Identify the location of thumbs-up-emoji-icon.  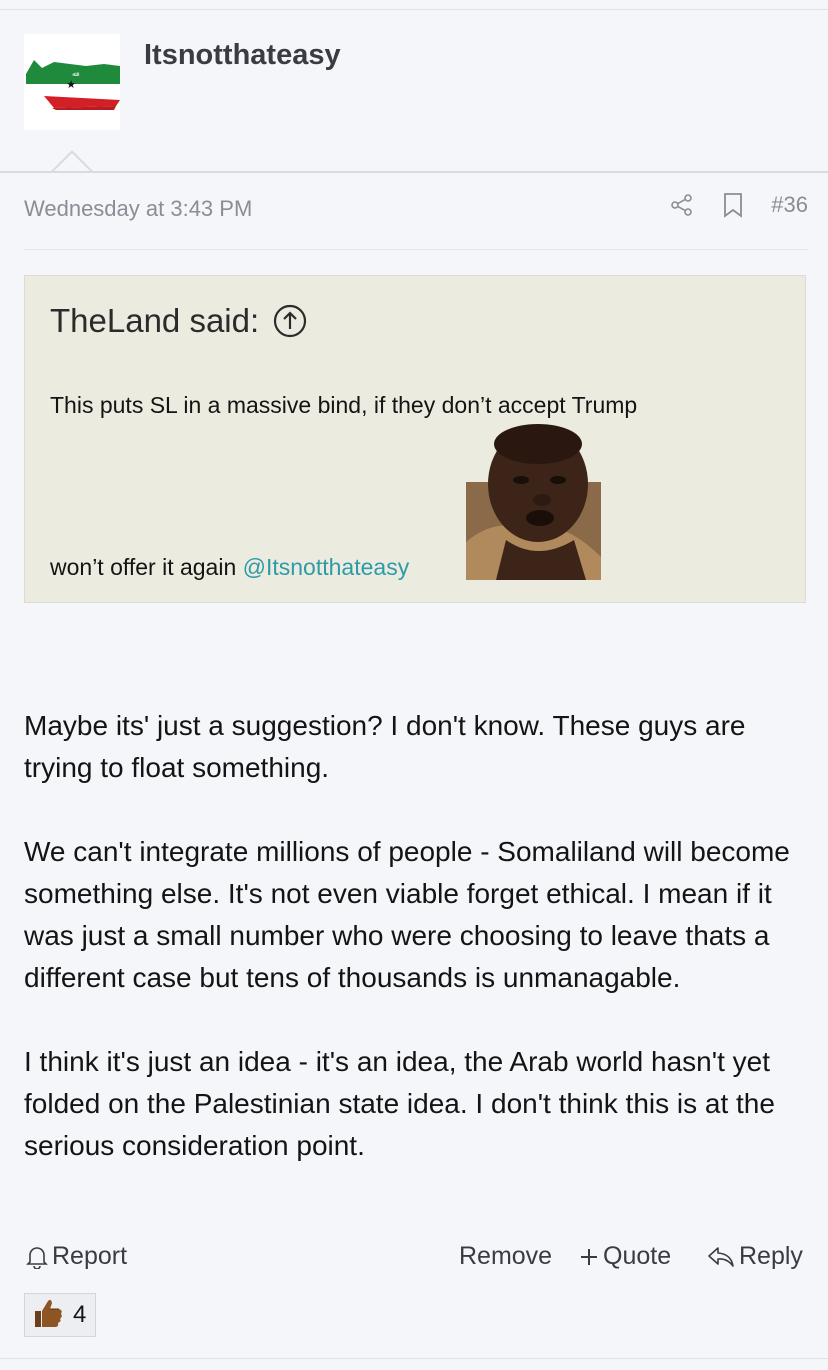
(48, 1315).